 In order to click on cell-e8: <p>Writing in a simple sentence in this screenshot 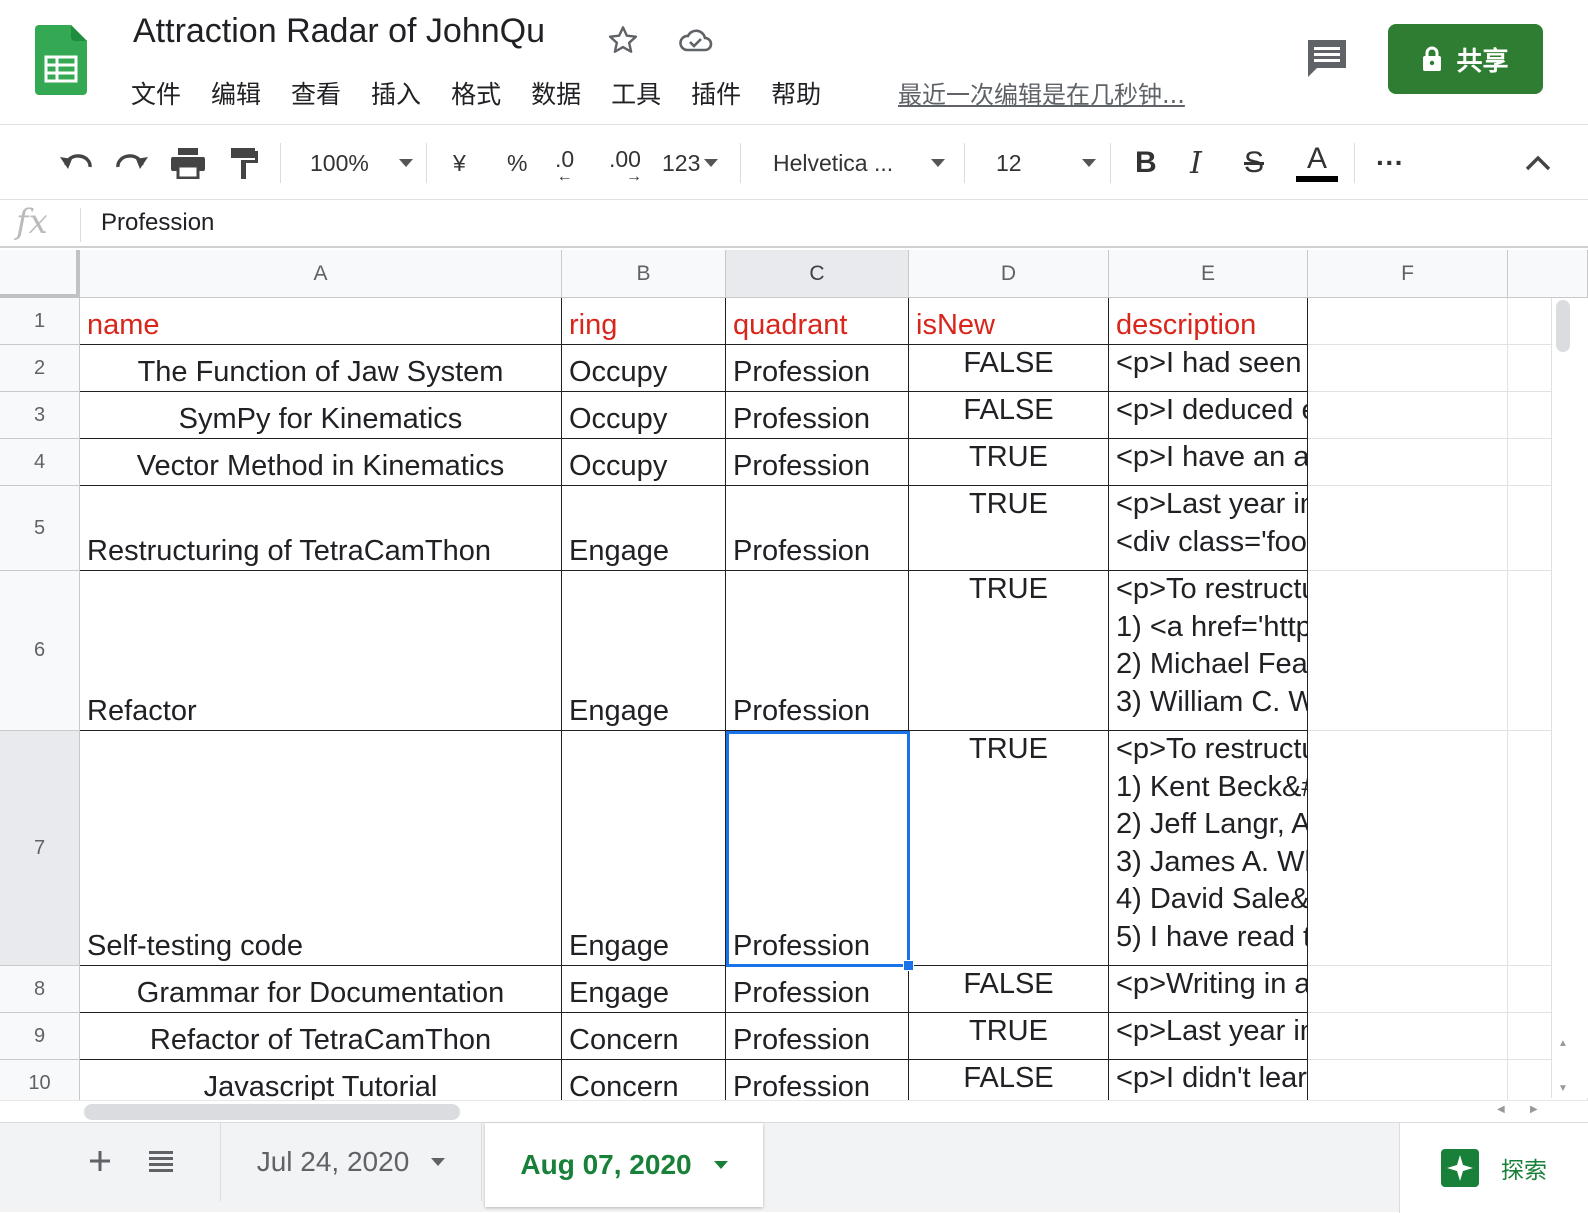, I will do `click(1208, 989)`.